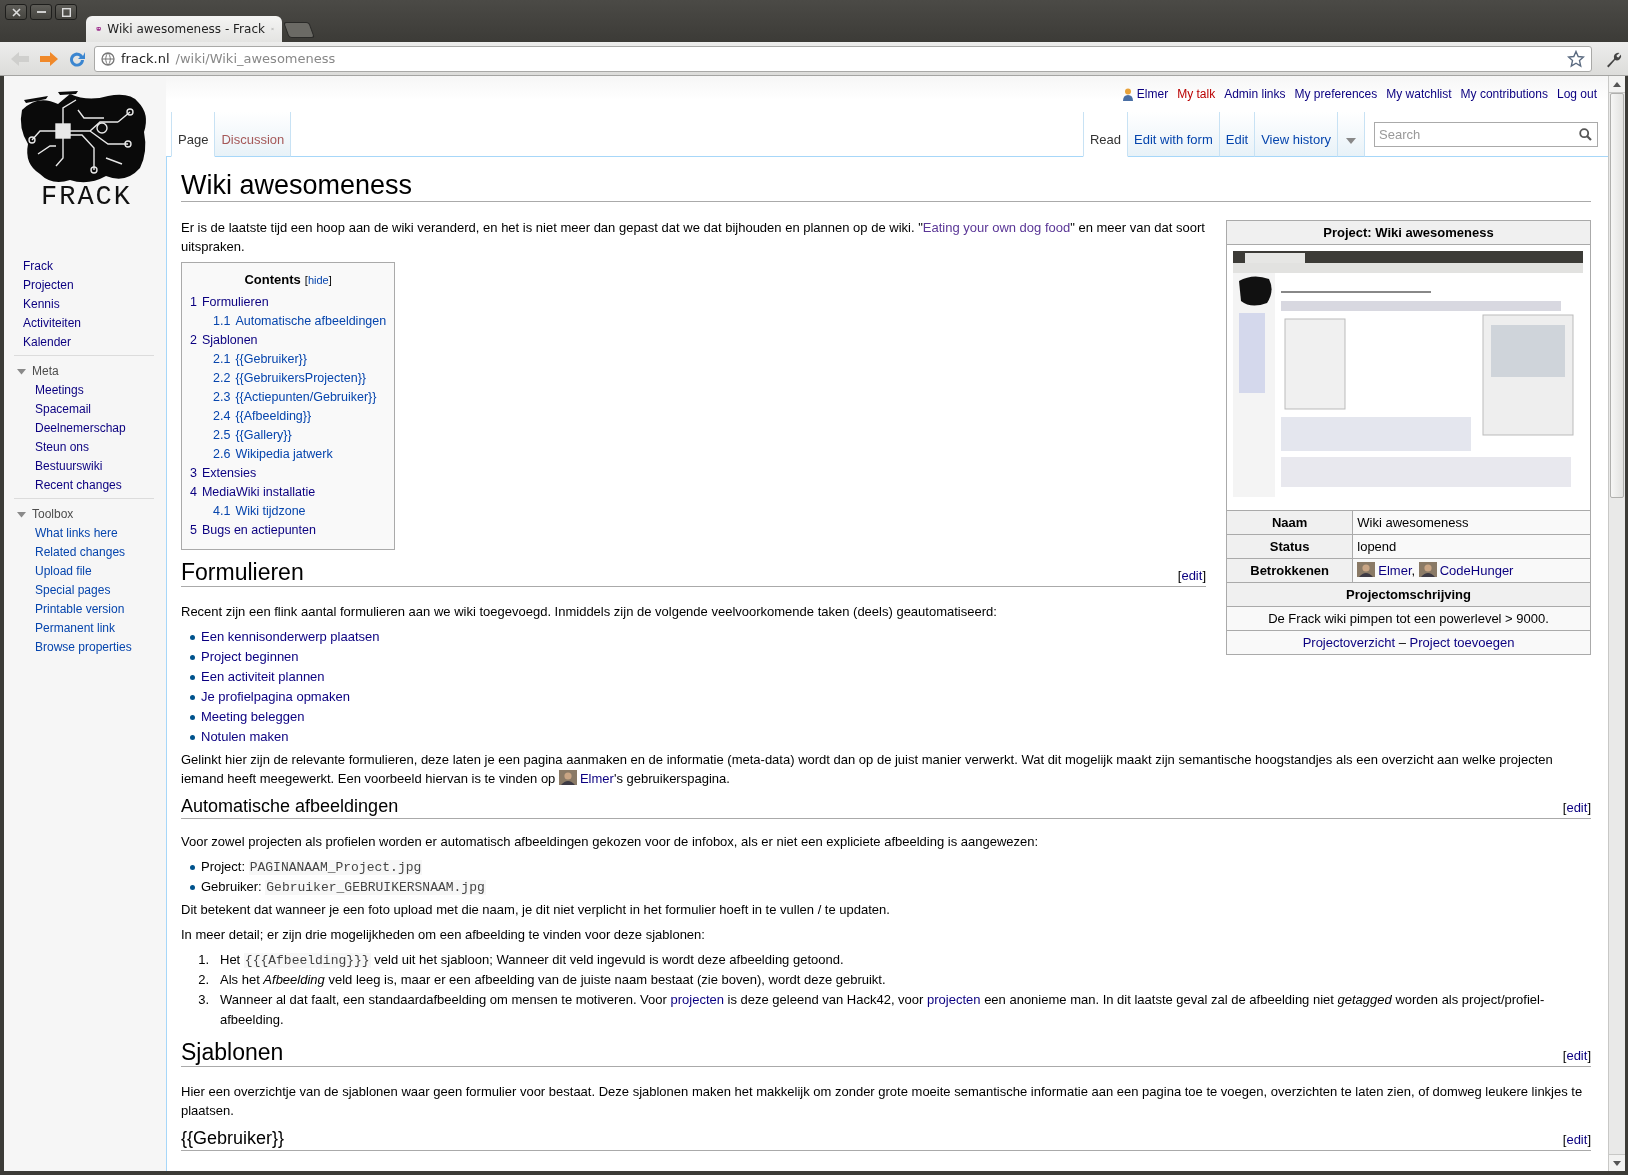  I want to click on table-cell: Wiki awesomeness, so click(1471, 522).